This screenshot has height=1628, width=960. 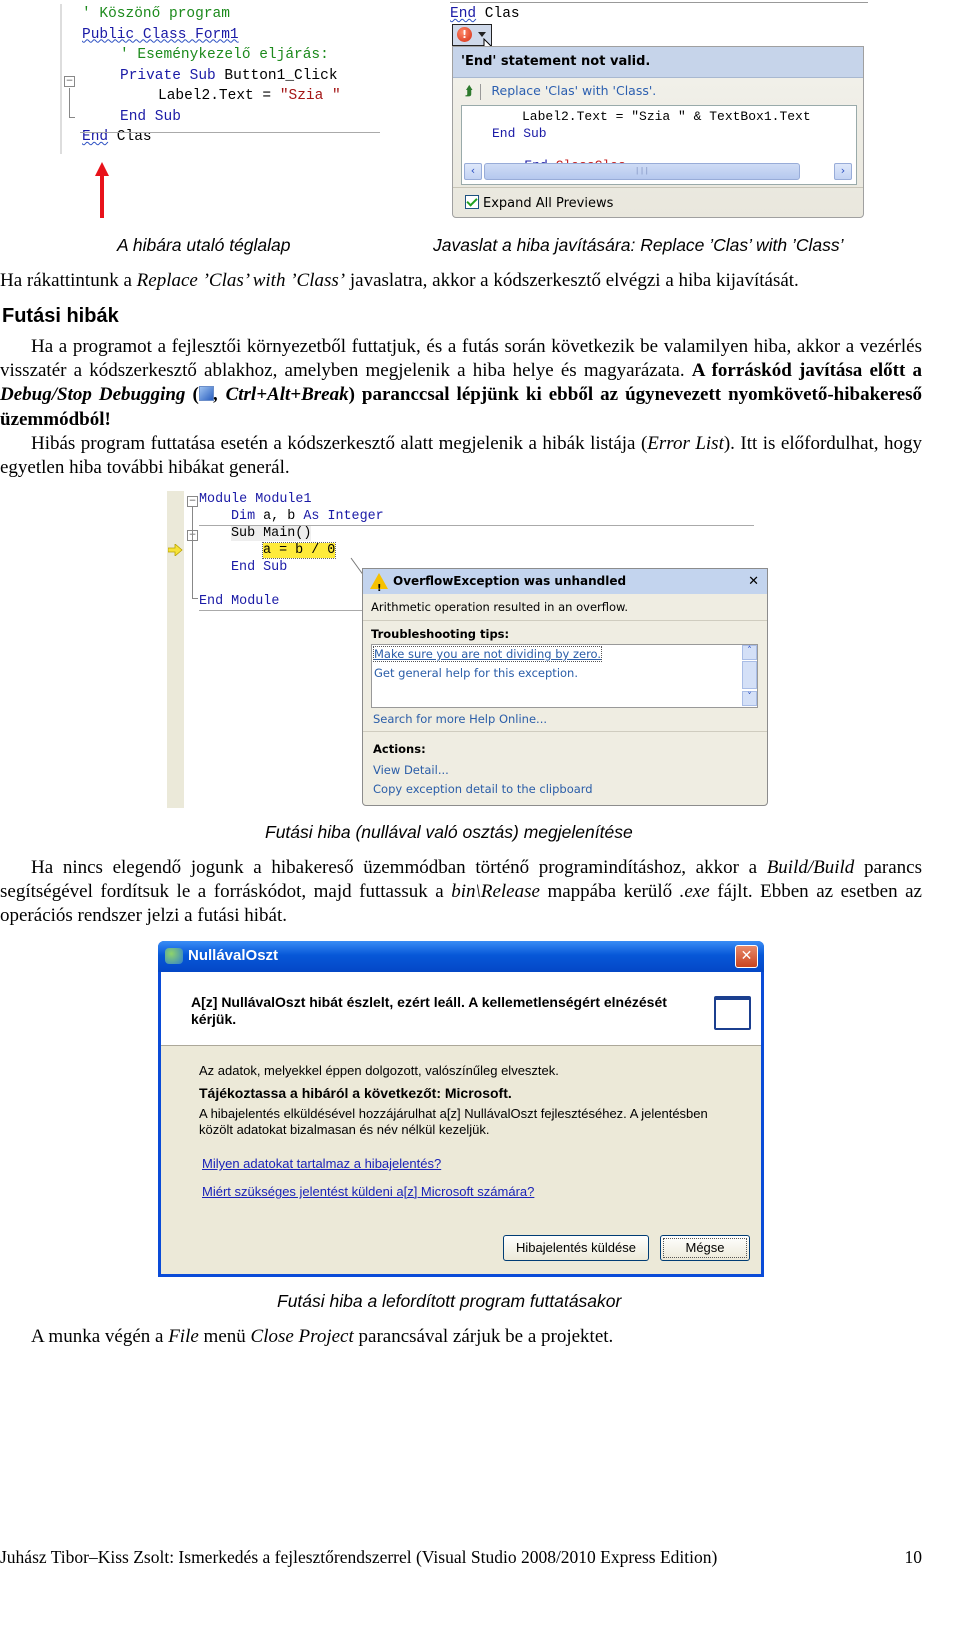 I want to click on scroll-up-button: ˄, so click(x=749, y=652).